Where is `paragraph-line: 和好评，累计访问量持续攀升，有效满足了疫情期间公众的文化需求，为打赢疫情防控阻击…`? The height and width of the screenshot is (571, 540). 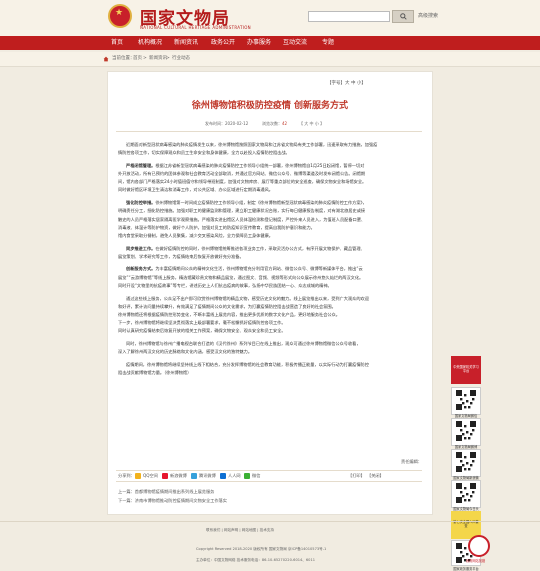 paragraph-line: 和好评，累计访问量持续攀升，有效满足了疫情期间公众的文化需求，为打赢疫情防控阻击… is located at coordinates (227, 306).